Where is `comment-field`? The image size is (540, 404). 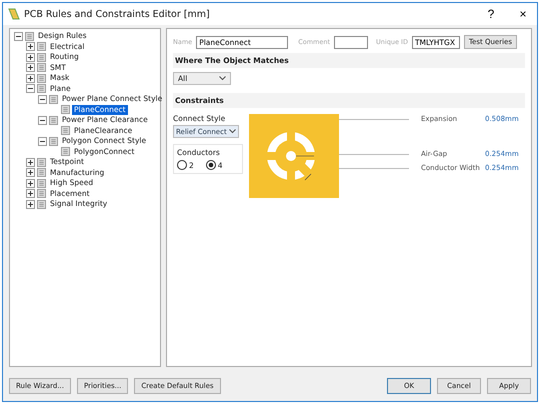 comment-field is located at coordinates (351, 42).